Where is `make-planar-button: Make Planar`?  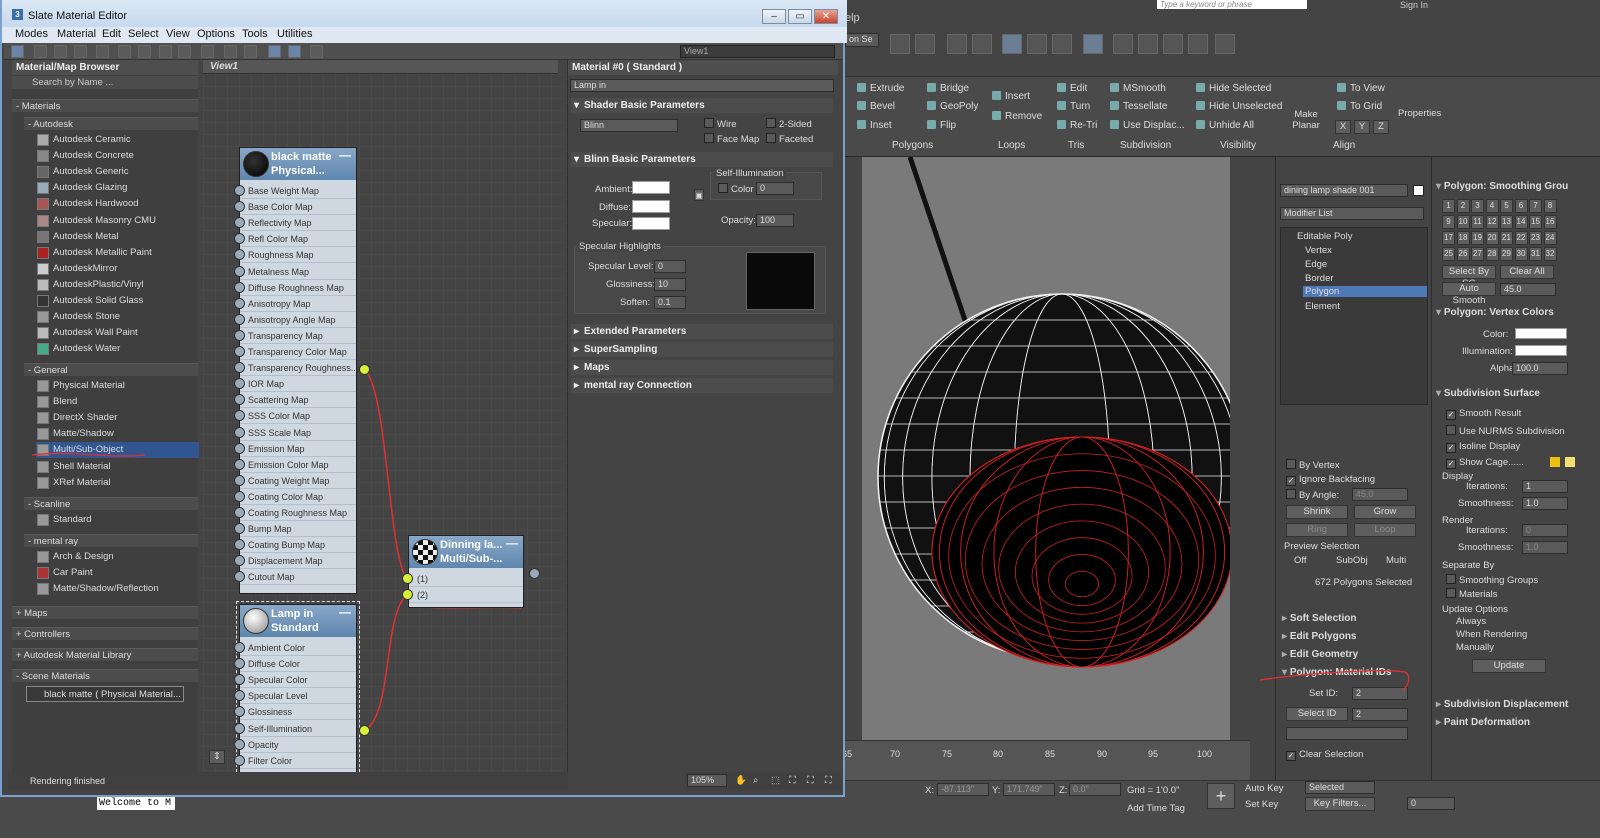
make-planar-button: Make Planar is located at coordinates (1306, 120).